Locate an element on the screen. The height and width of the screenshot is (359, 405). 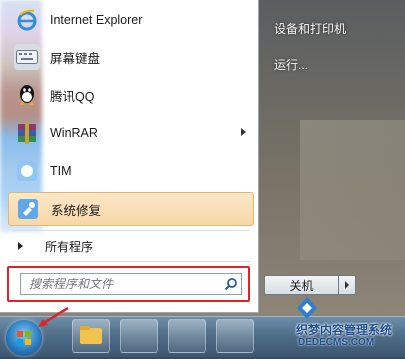
program-label: 系统修复 is located at coordinates (76, 210).